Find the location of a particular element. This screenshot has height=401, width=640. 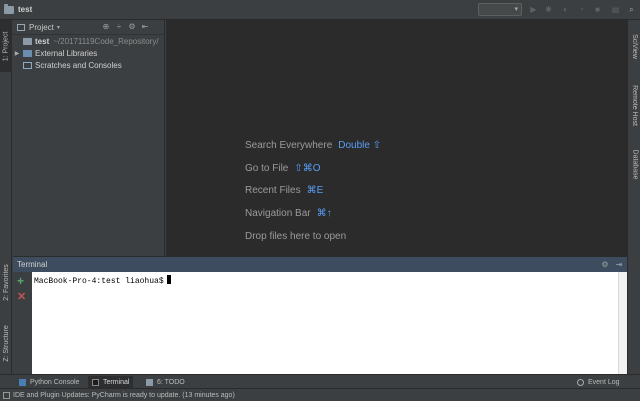

tab-remote-host-label: Remote Host is located at coordinates (635, 105).